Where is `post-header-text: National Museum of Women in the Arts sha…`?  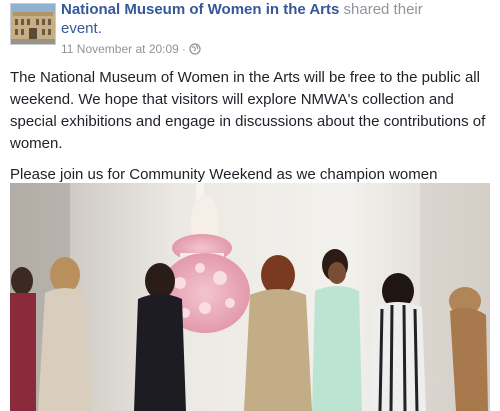 post-header-text: National Museum of Women in the Arts sha… is located at coordinates (271, 29).